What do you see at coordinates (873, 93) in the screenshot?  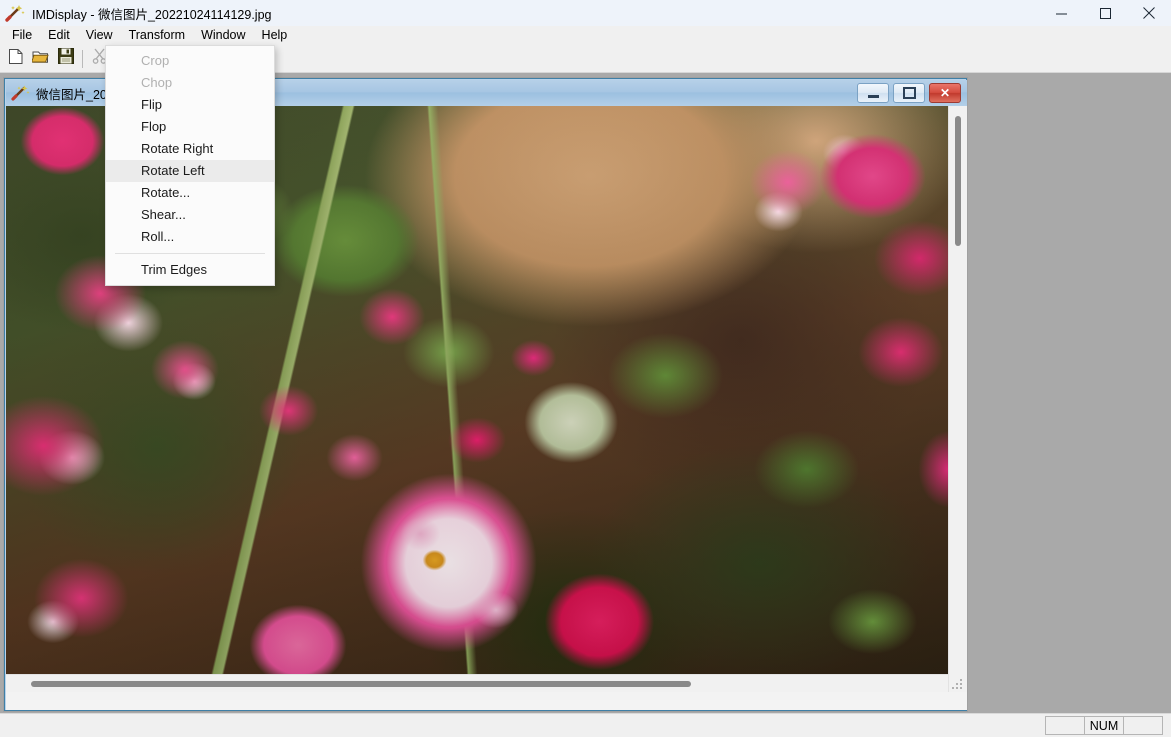 I see `child-minimize-button` at bounding box center [873, 93].